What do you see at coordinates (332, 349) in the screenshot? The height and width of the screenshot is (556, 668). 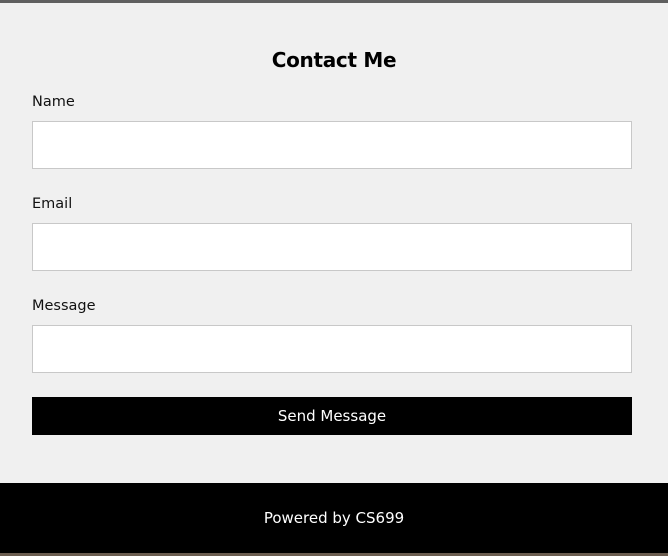 I see `message-input` at bounding box center [332, 349].